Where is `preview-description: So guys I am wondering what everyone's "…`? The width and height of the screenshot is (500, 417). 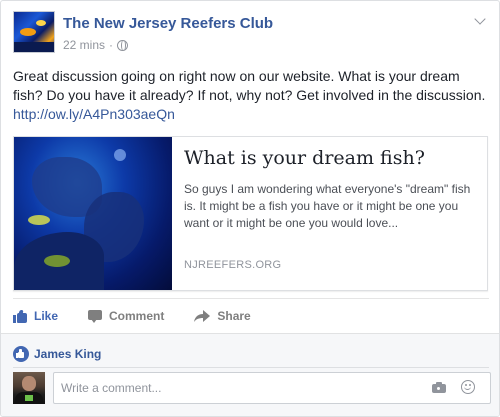 preview-description: So guys I am wondering what everyone's "… is located at coordinates (327, 206).